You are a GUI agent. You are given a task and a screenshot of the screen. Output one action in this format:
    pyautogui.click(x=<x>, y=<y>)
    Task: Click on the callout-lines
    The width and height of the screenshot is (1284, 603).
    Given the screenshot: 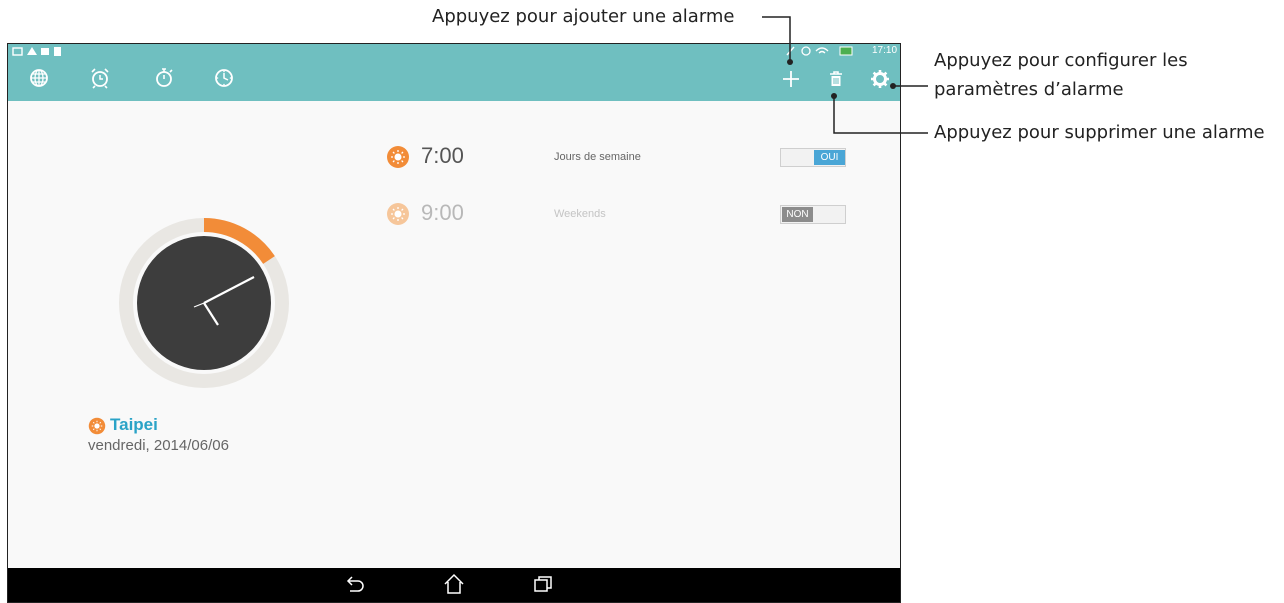 What is the action you would take?
    pyautogui.click(x=845, y=75)
    